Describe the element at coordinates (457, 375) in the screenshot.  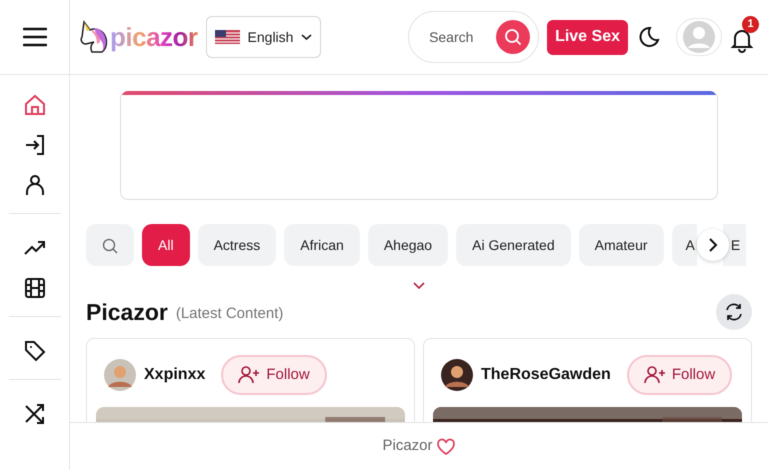
I see `avatar` at that location.